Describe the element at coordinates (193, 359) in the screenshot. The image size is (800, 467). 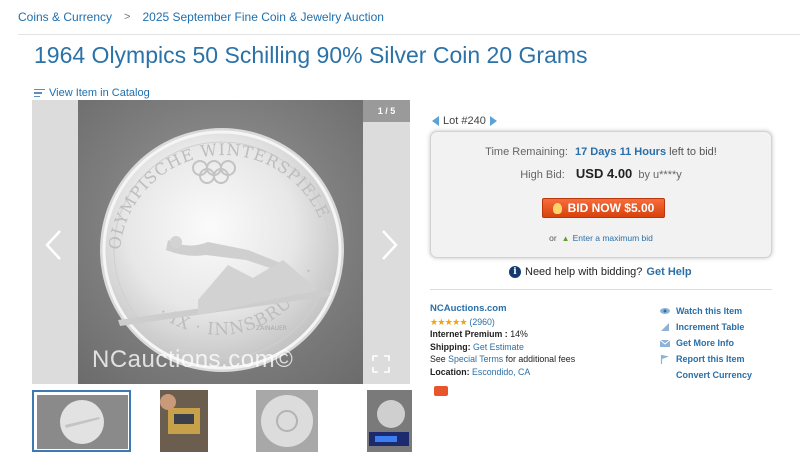
I see `watermark-text: NCauctions.com©` at that location.